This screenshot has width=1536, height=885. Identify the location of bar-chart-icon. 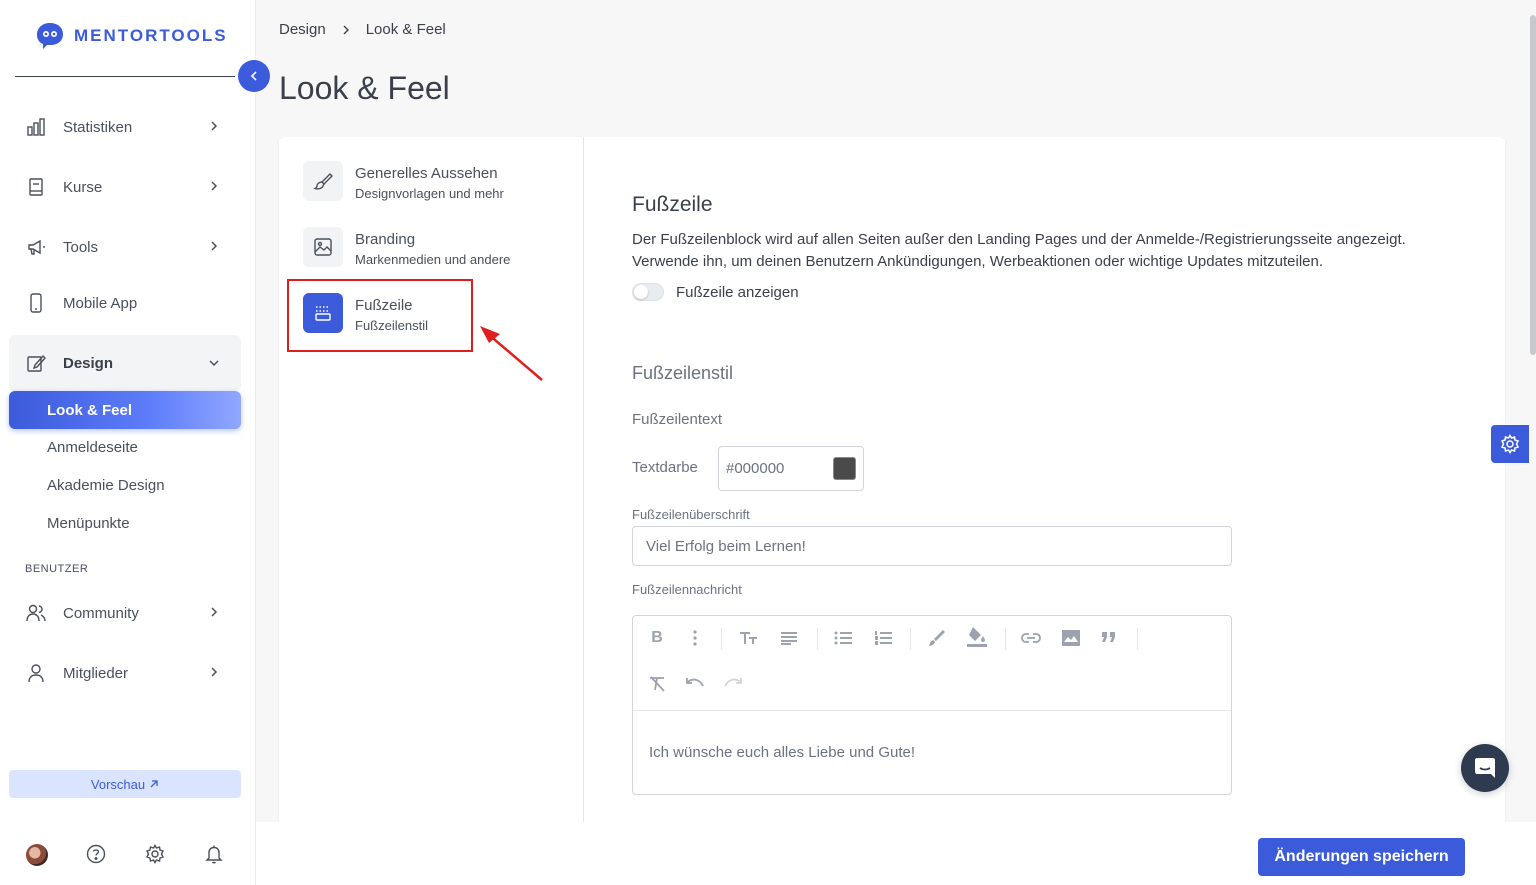
(36, 127).